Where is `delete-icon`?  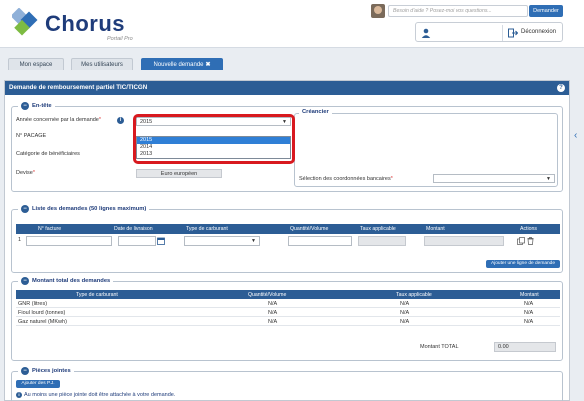
delete-icon is located at coordinates (530, 241).